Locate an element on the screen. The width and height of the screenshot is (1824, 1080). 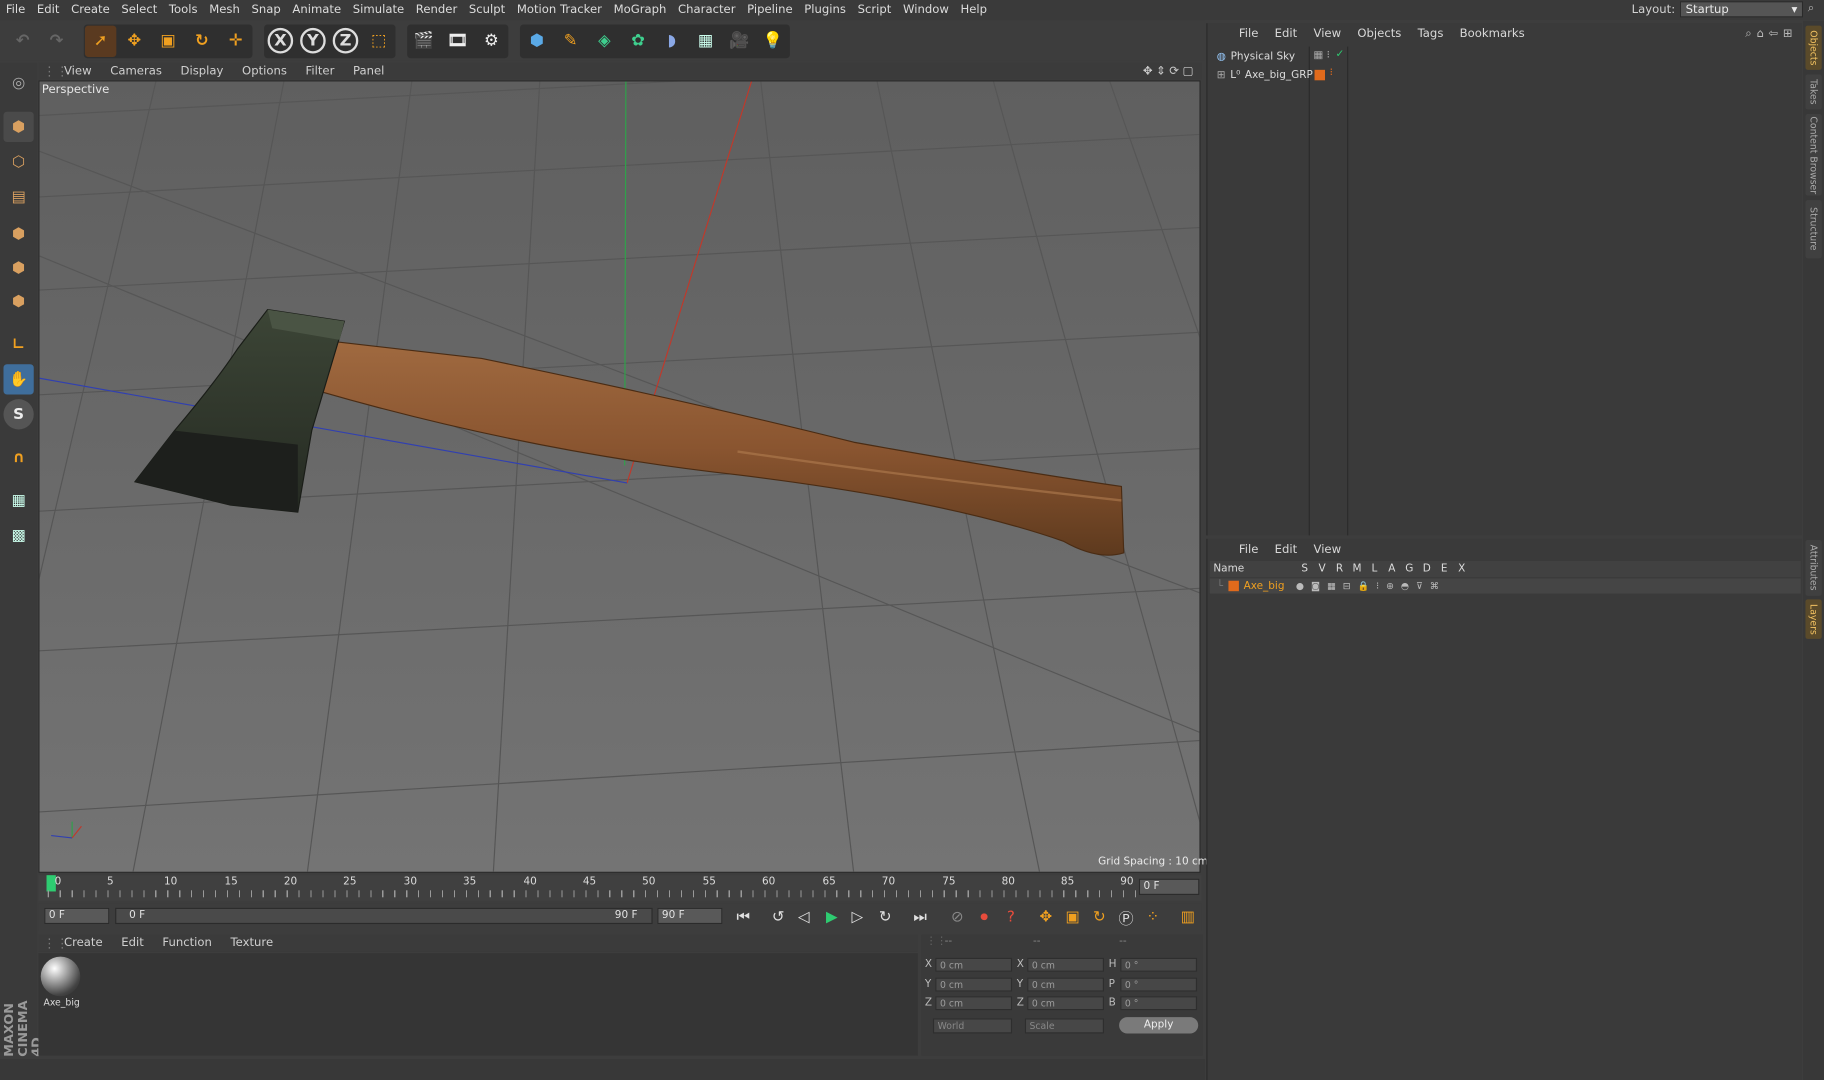
move-tool-icon: ✥ is located at coordinates (134, 40).